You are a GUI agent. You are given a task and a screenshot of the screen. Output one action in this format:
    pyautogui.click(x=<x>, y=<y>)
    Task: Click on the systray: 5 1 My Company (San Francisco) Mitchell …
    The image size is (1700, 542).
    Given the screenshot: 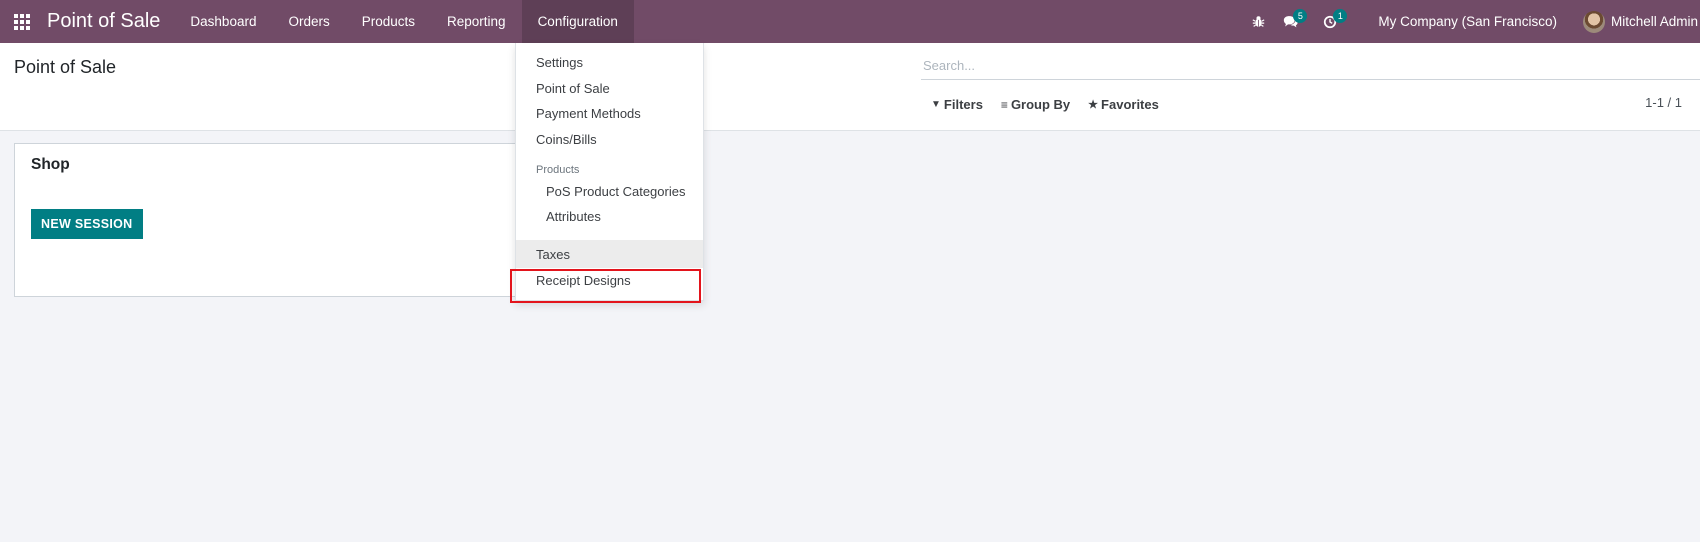 What is the action you would take?
    pyautogui.click(x=1471, y=21)
    